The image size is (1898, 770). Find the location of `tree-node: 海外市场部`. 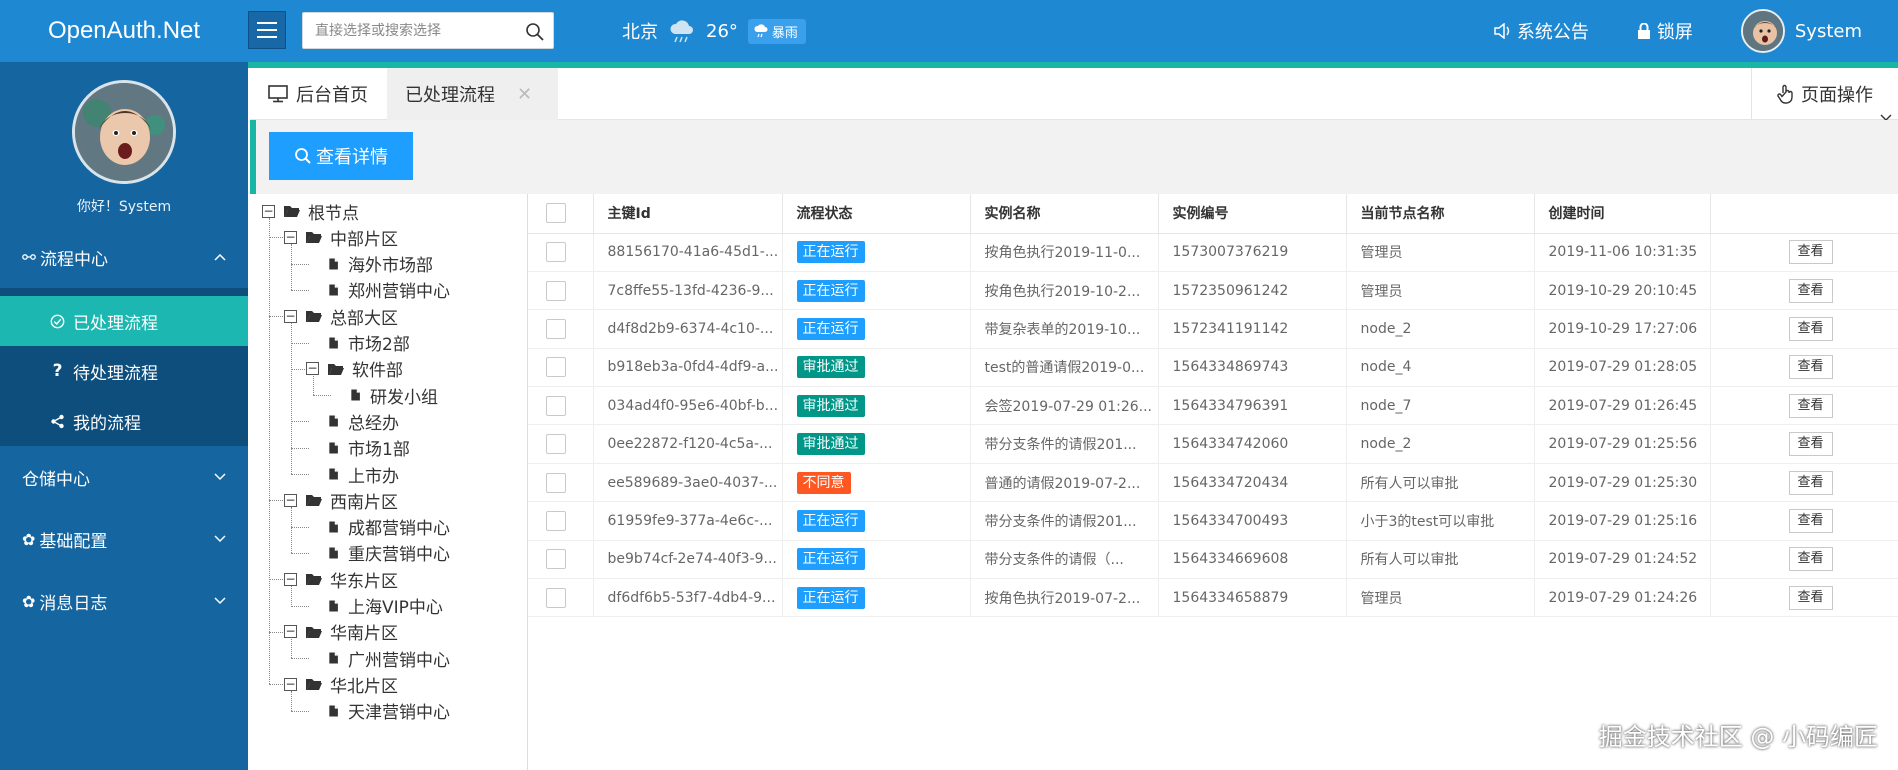

tree-node: 海外市场部 is located at coordinates (369, 264).